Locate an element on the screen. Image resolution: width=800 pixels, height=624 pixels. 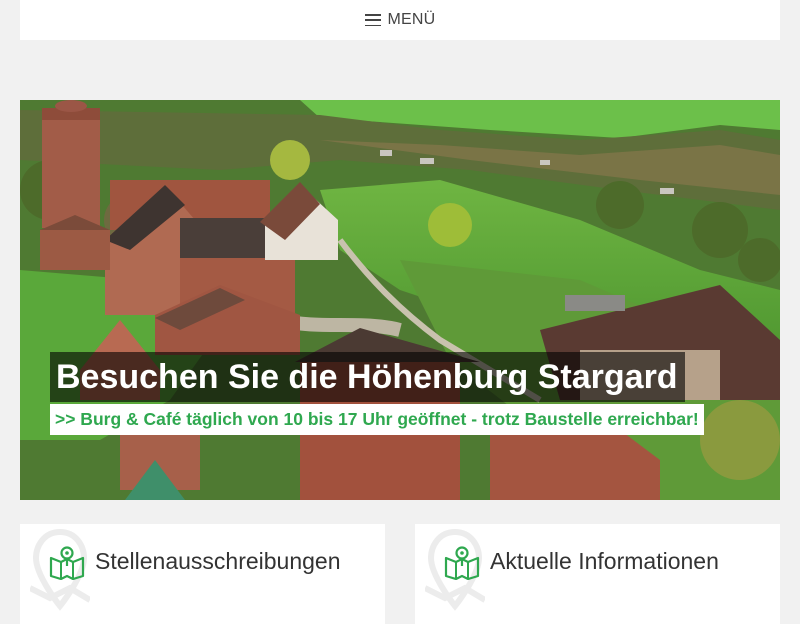
top-navbar: MENÜ is located at coordinates (400, 20).